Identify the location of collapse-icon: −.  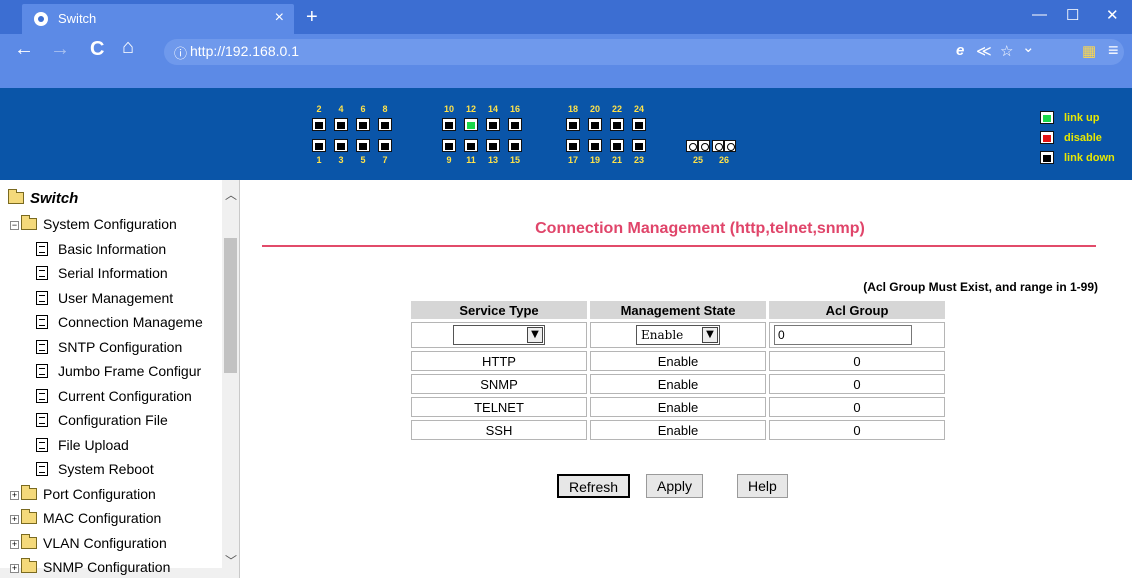
(14, 225).